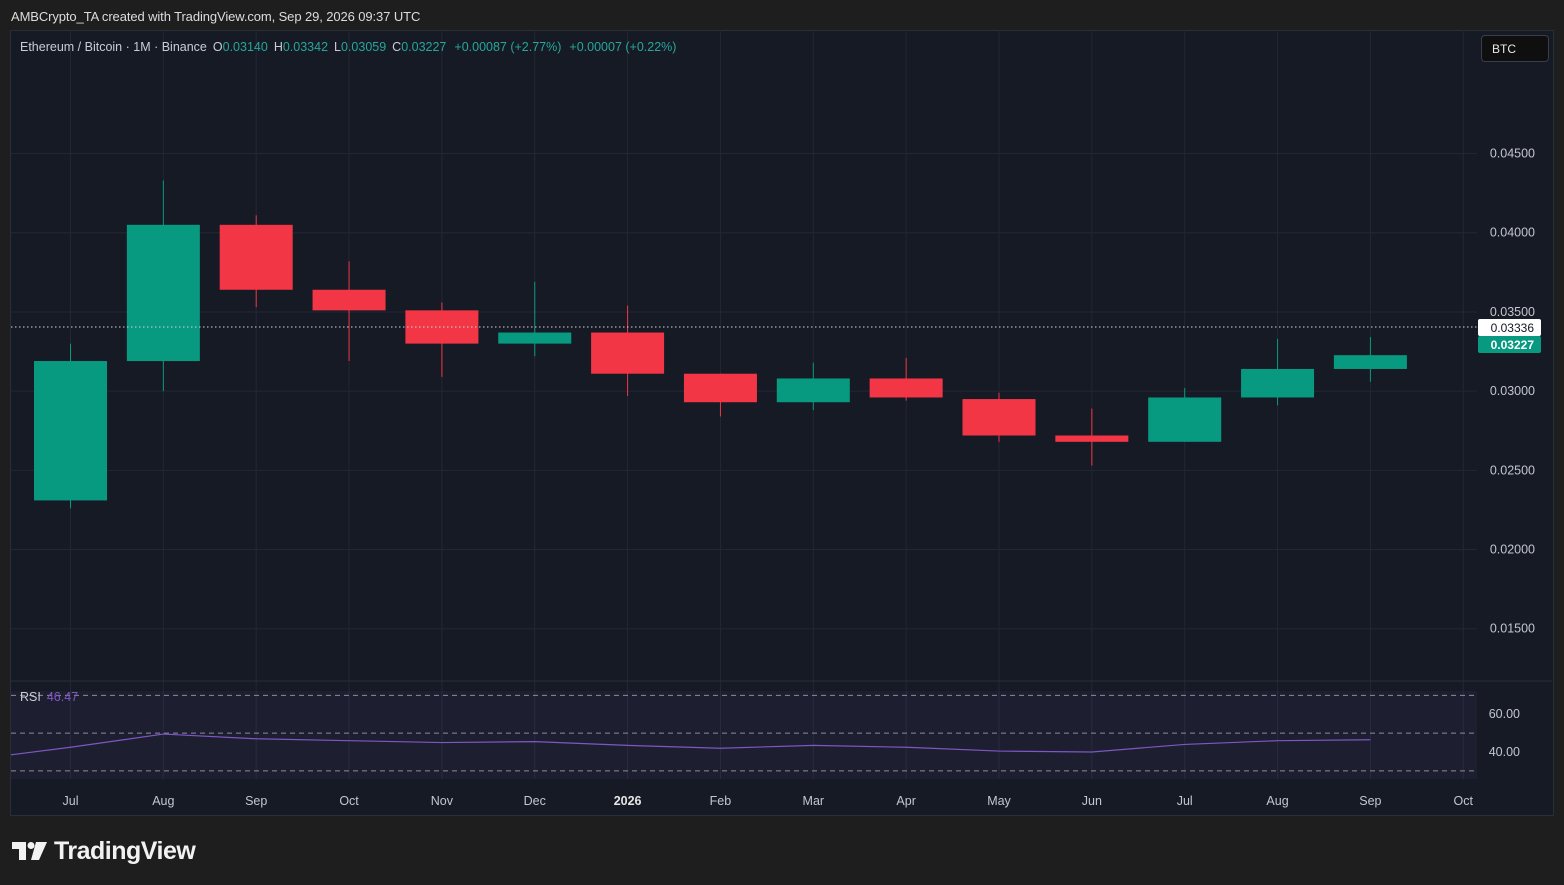  I want to click on rsi-band, so click(744, 735).